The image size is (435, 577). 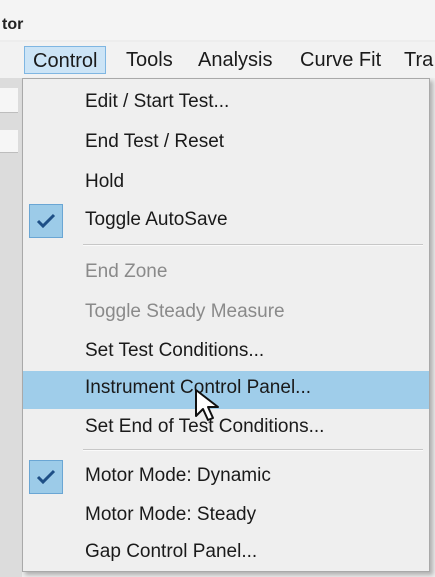 What do you see at coordinates (171, 514) in the screenshot?
I see `menu-item-label: Motor Mode: Steady` at bounding box center [171, 514].